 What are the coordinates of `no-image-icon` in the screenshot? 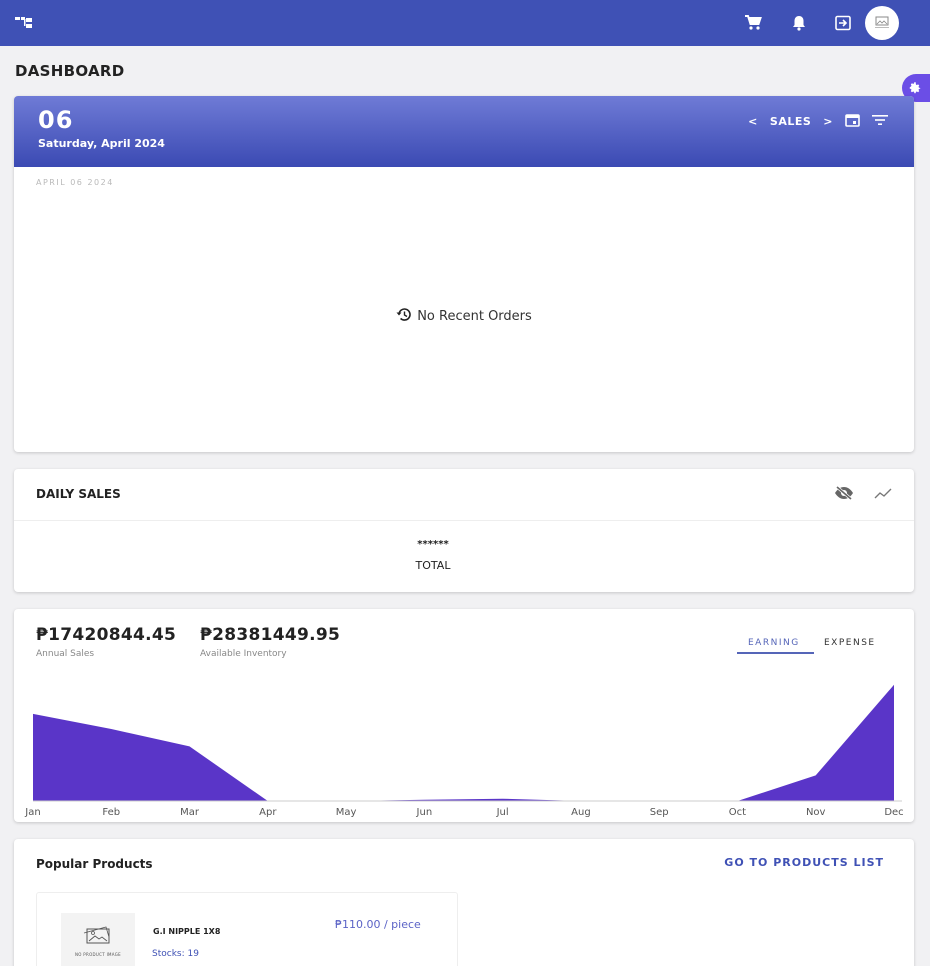 It's located at (96, 934).